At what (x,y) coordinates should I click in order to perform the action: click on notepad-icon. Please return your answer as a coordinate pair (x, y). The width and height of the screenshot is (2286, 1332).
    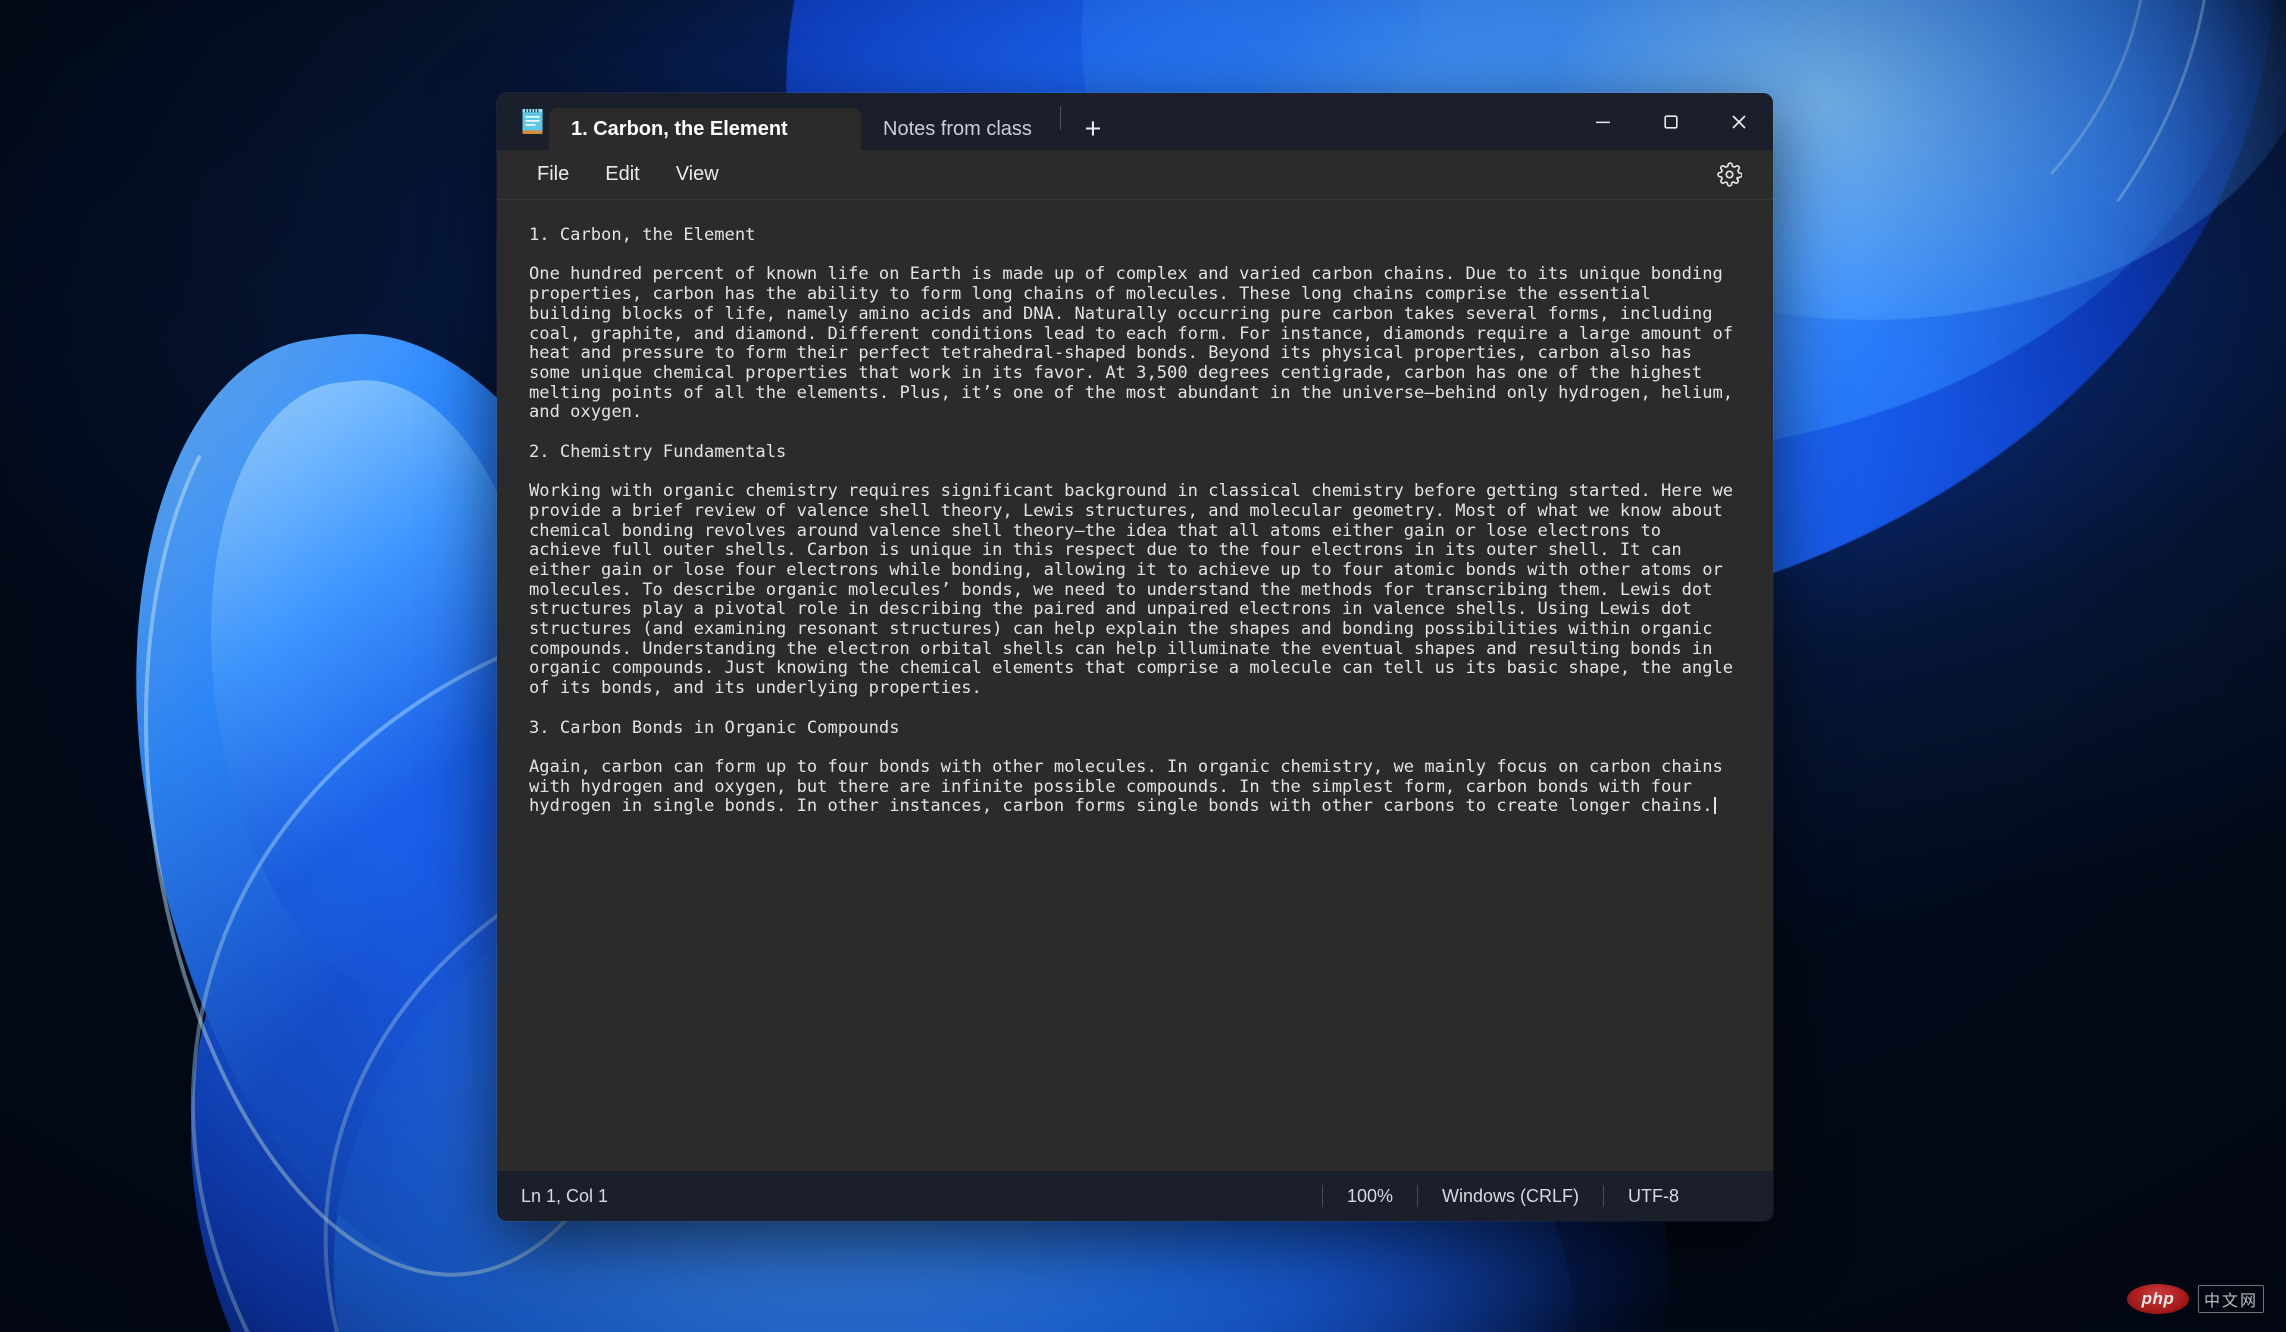
    Looking at the image, I should click on (532, 121).